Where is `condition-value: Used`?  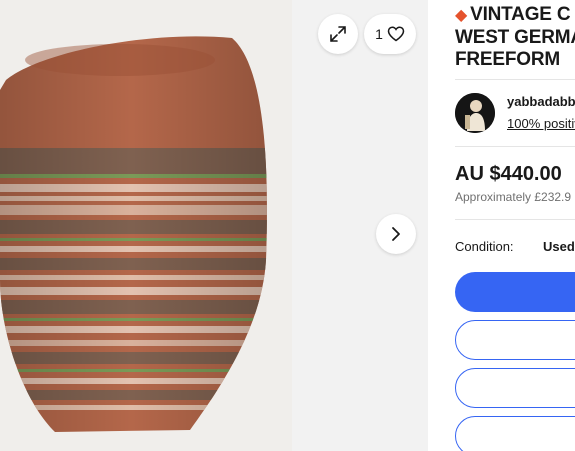 condition-value: Used is located at coordinates (559, 246).